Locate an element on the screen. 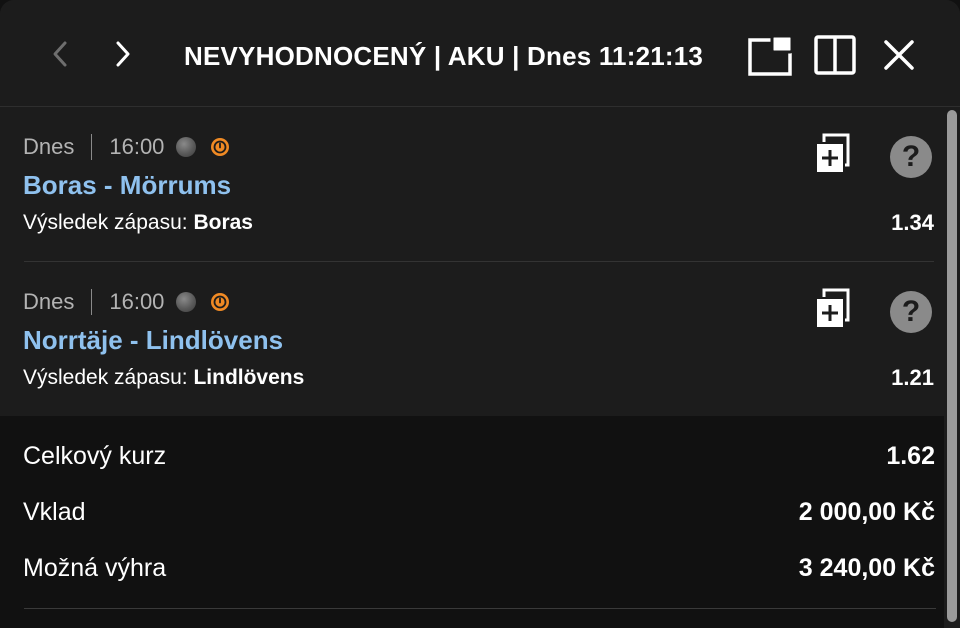 The height and width of the screenshot is (628, 960). stake-row: Vklad 2 000,00 Kč is located at coordinates (479, 512).